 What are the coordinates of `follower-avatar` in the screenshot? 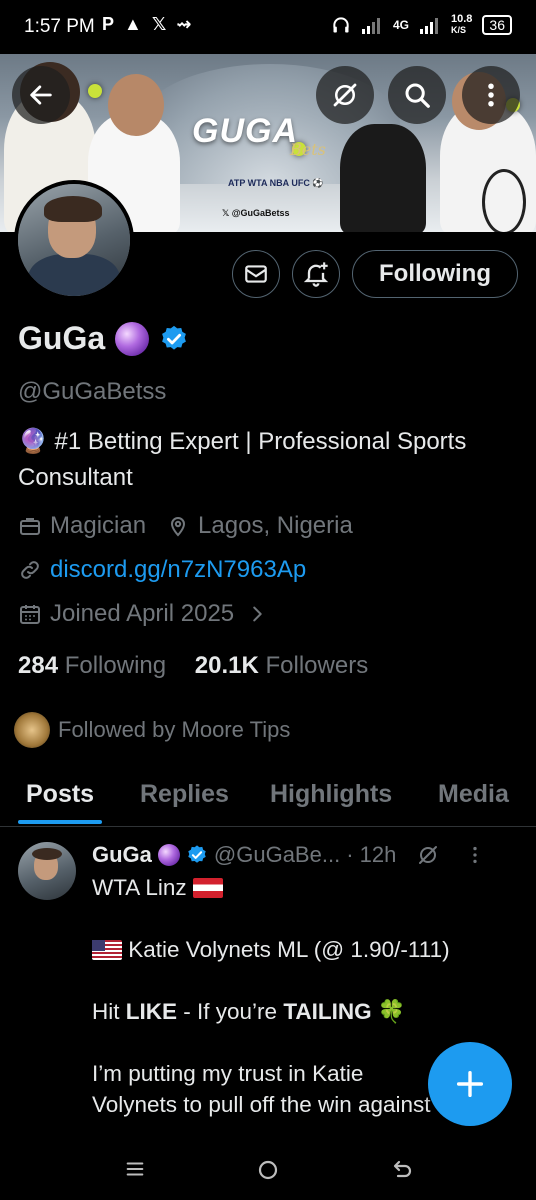 It's located at (32, 730).